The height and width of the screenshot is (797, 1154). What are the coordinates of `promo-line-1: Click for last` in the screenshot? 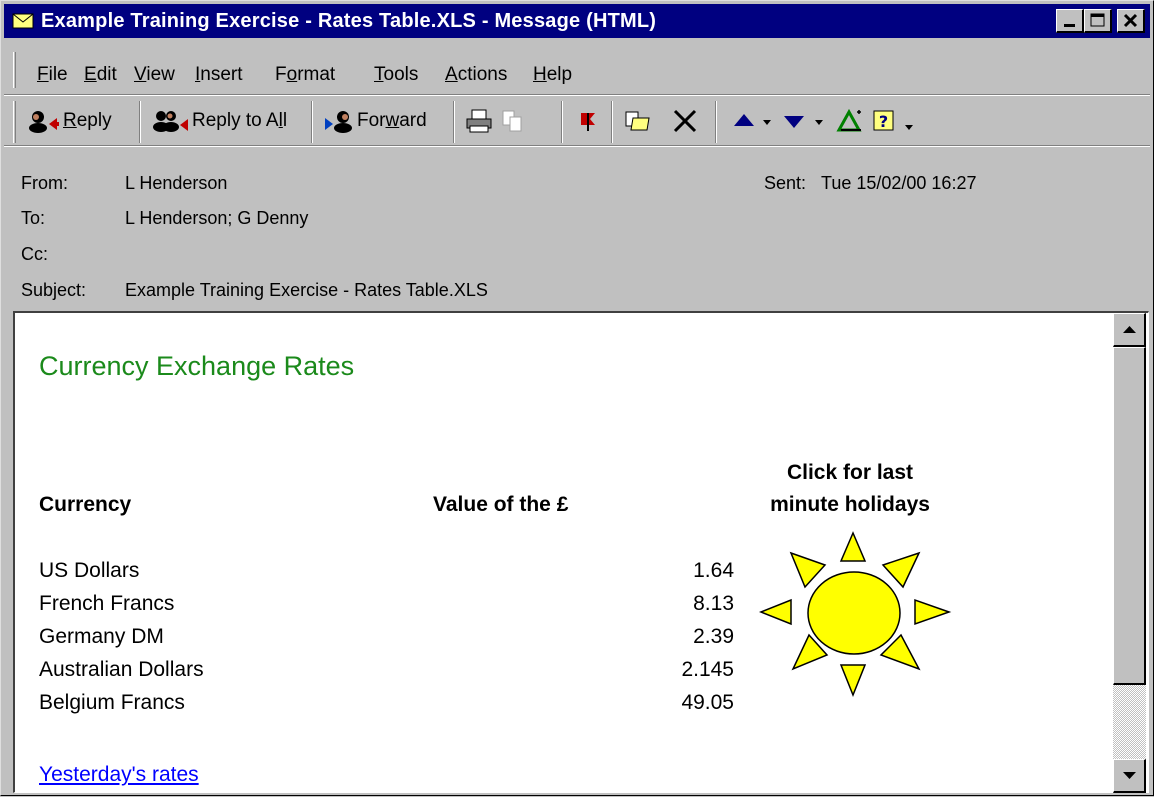 It's located at (850, 472).